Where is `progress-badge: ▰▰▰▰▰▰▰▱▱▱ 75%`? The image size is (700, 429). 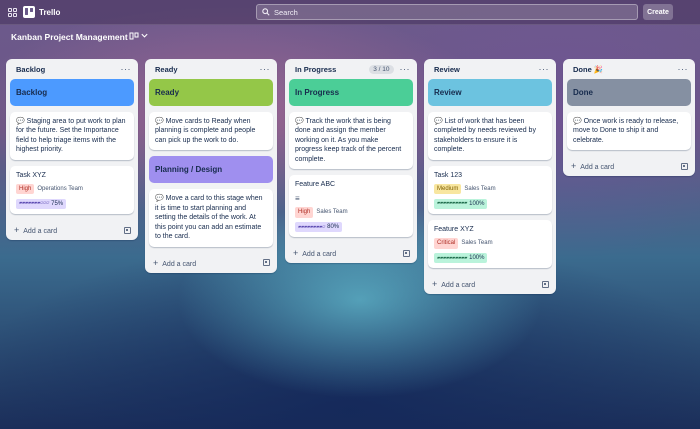
progress-badge: ▰▰▰▰▰▰▰▱▱▱ 75% is located at coordinates (41, 204).